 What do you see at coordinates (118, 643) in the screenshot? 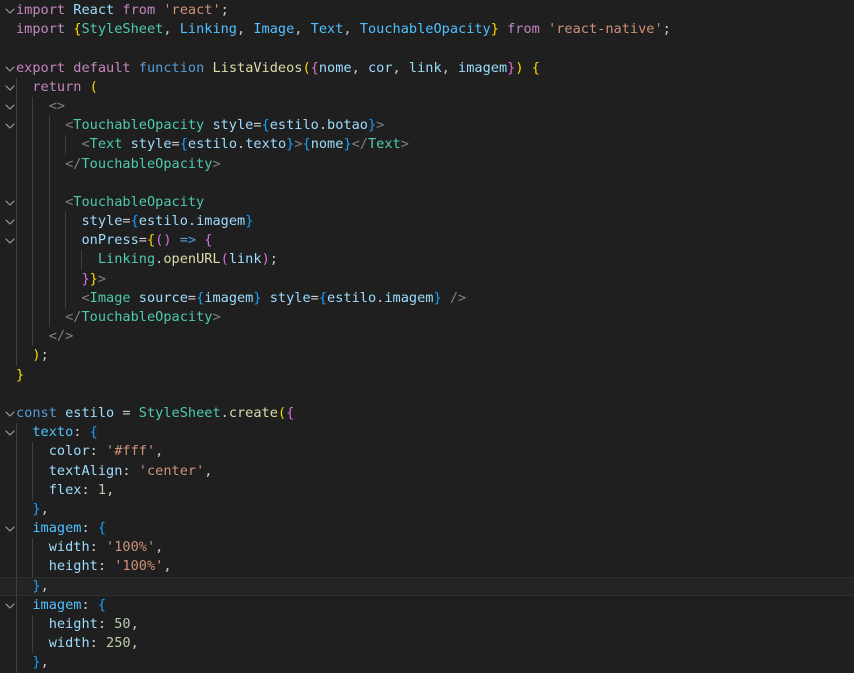
I see `code-token: 250` at bounding box center [118, 643].